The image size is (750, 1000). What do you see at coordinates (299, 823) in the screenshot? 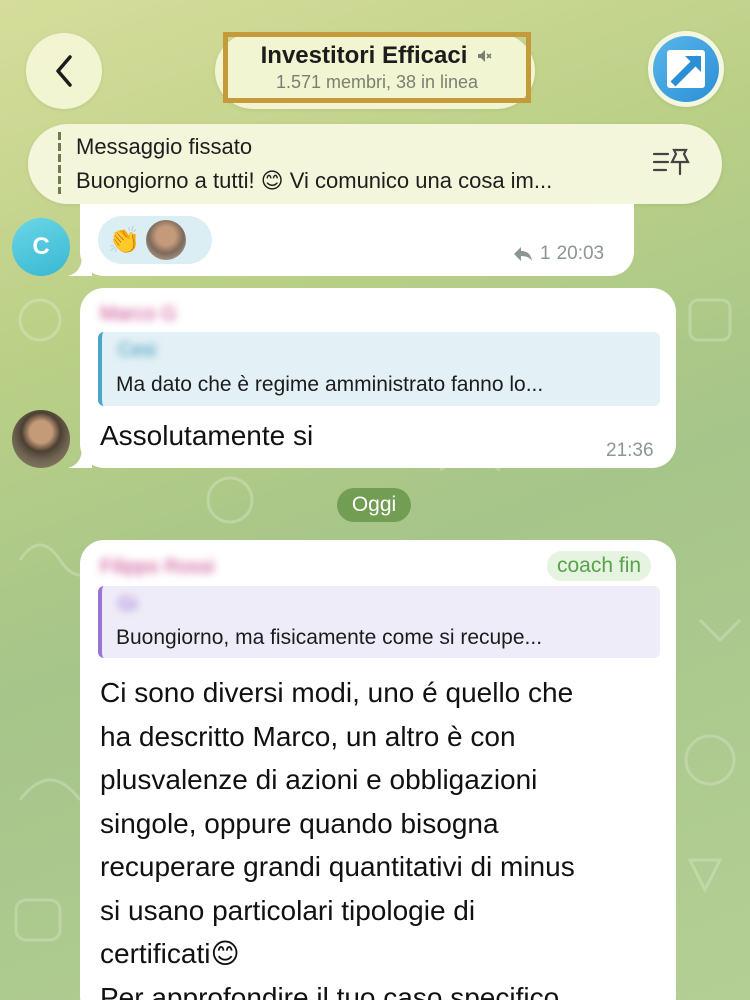
I see `message-line: singole, oppure quando bisogna` at bounding box center [299, 823].